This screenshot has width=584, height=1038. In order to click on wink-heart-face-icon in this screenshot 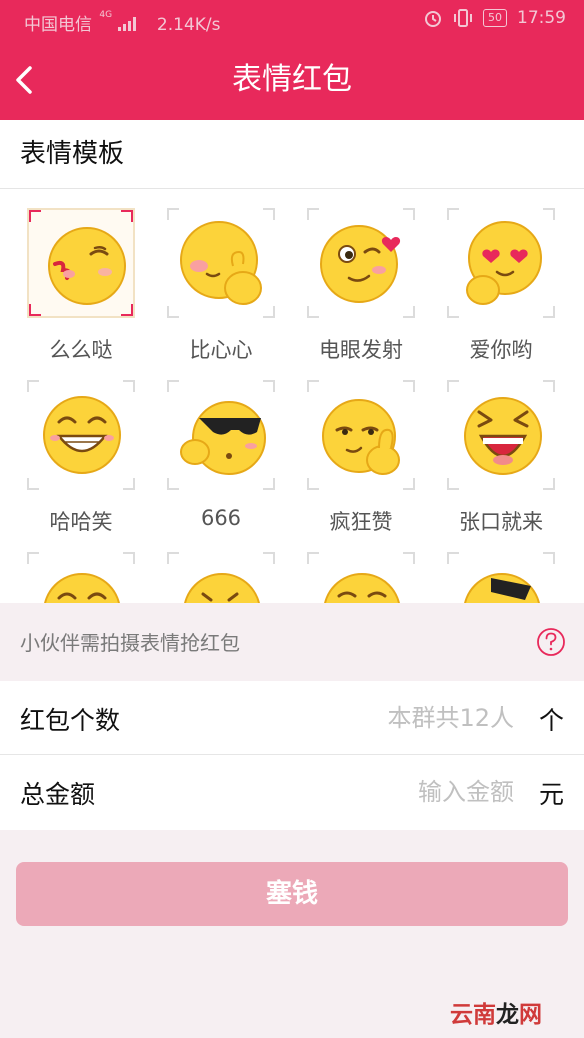, I will do `click(360, 264)`.